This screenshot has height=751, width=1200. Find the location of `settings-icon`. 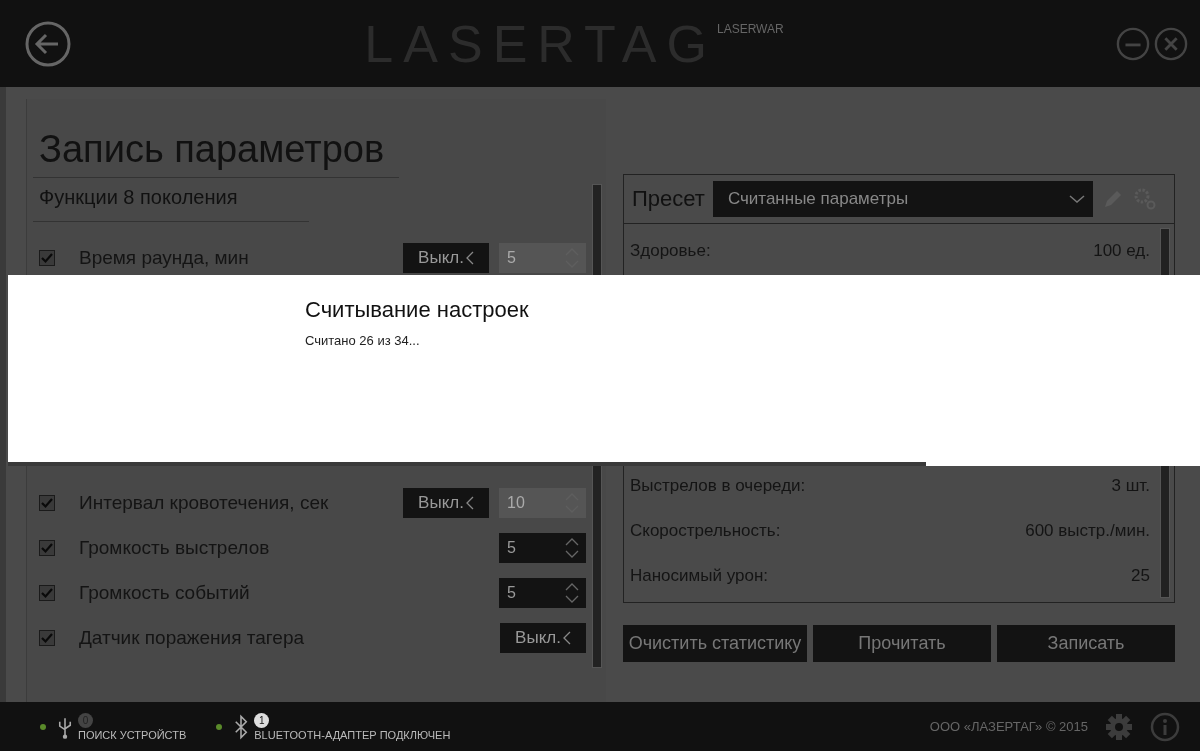

settings-icon is located at coordinates (1119, 726).